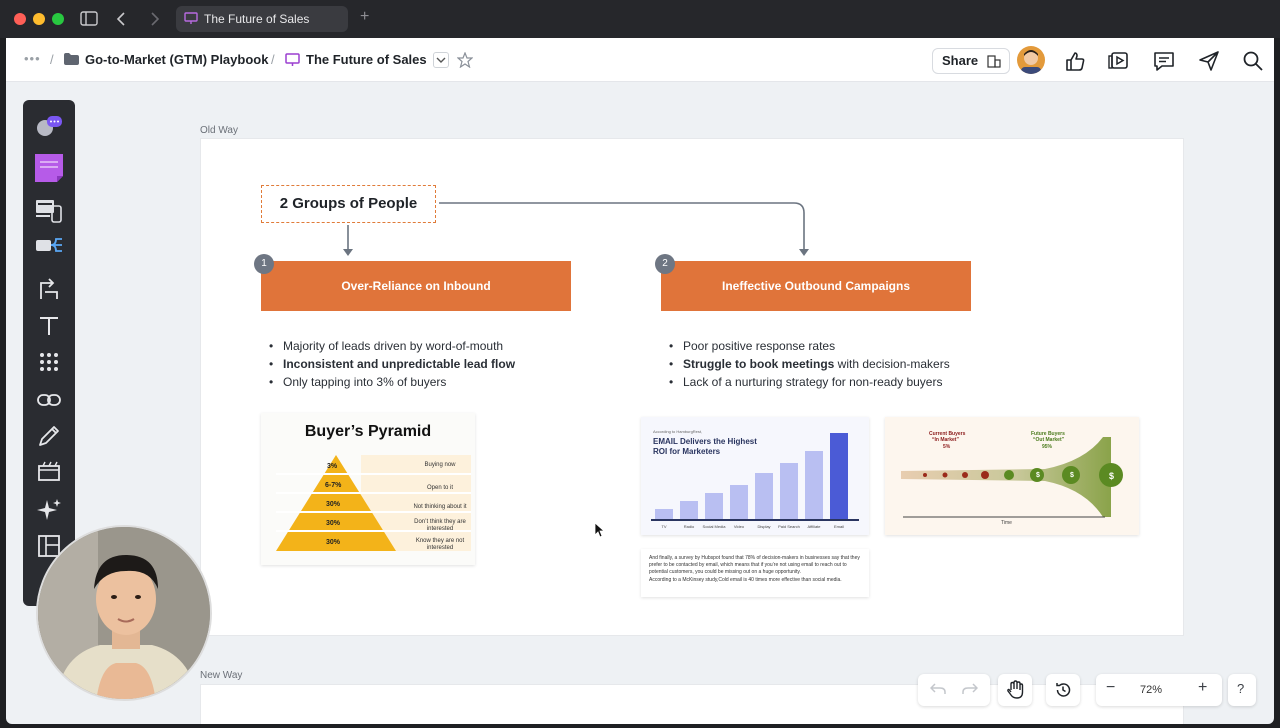 The height and width of the screenshot is (728, 1280). I want to click on building-icon, so click(994, 61).